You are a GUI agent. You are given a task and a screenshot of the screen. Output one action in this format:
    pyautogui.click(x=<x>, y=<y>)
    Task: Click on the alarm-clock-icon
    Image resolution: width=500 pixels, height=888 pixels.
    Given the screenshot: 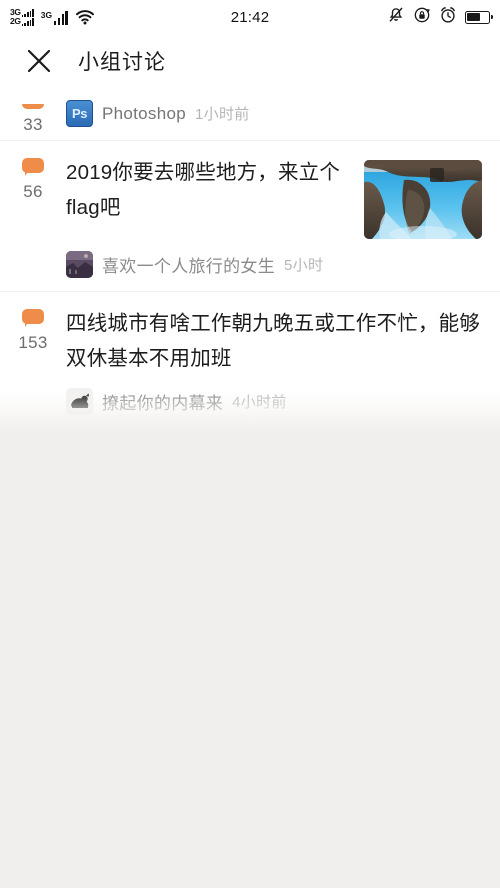 What is the action you would take?
    pyautogui.click(x=448, y=17)
    